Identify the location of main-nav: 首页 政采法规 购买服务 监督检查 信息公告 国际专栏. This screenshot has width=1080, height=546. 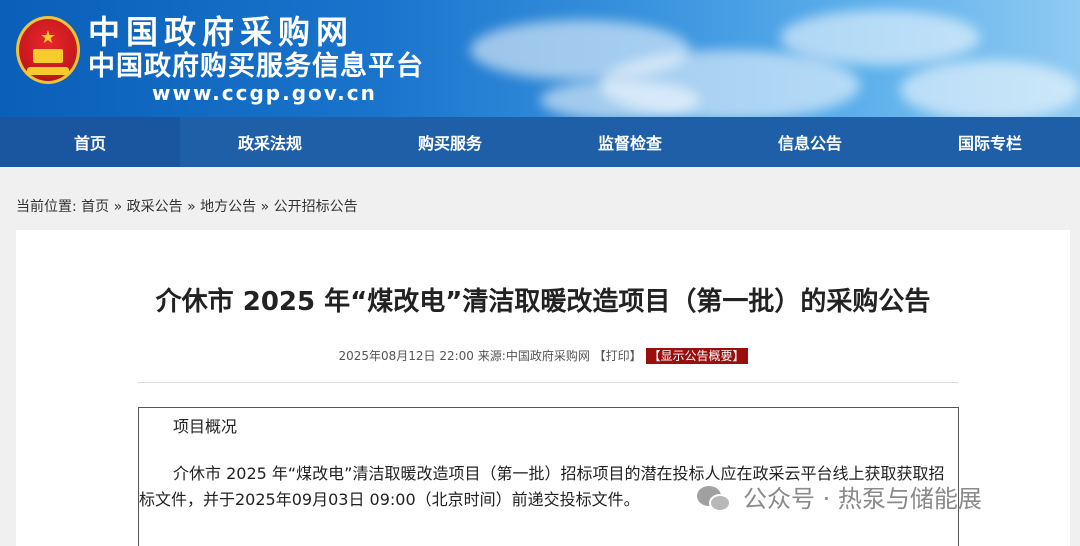
(540, 142).